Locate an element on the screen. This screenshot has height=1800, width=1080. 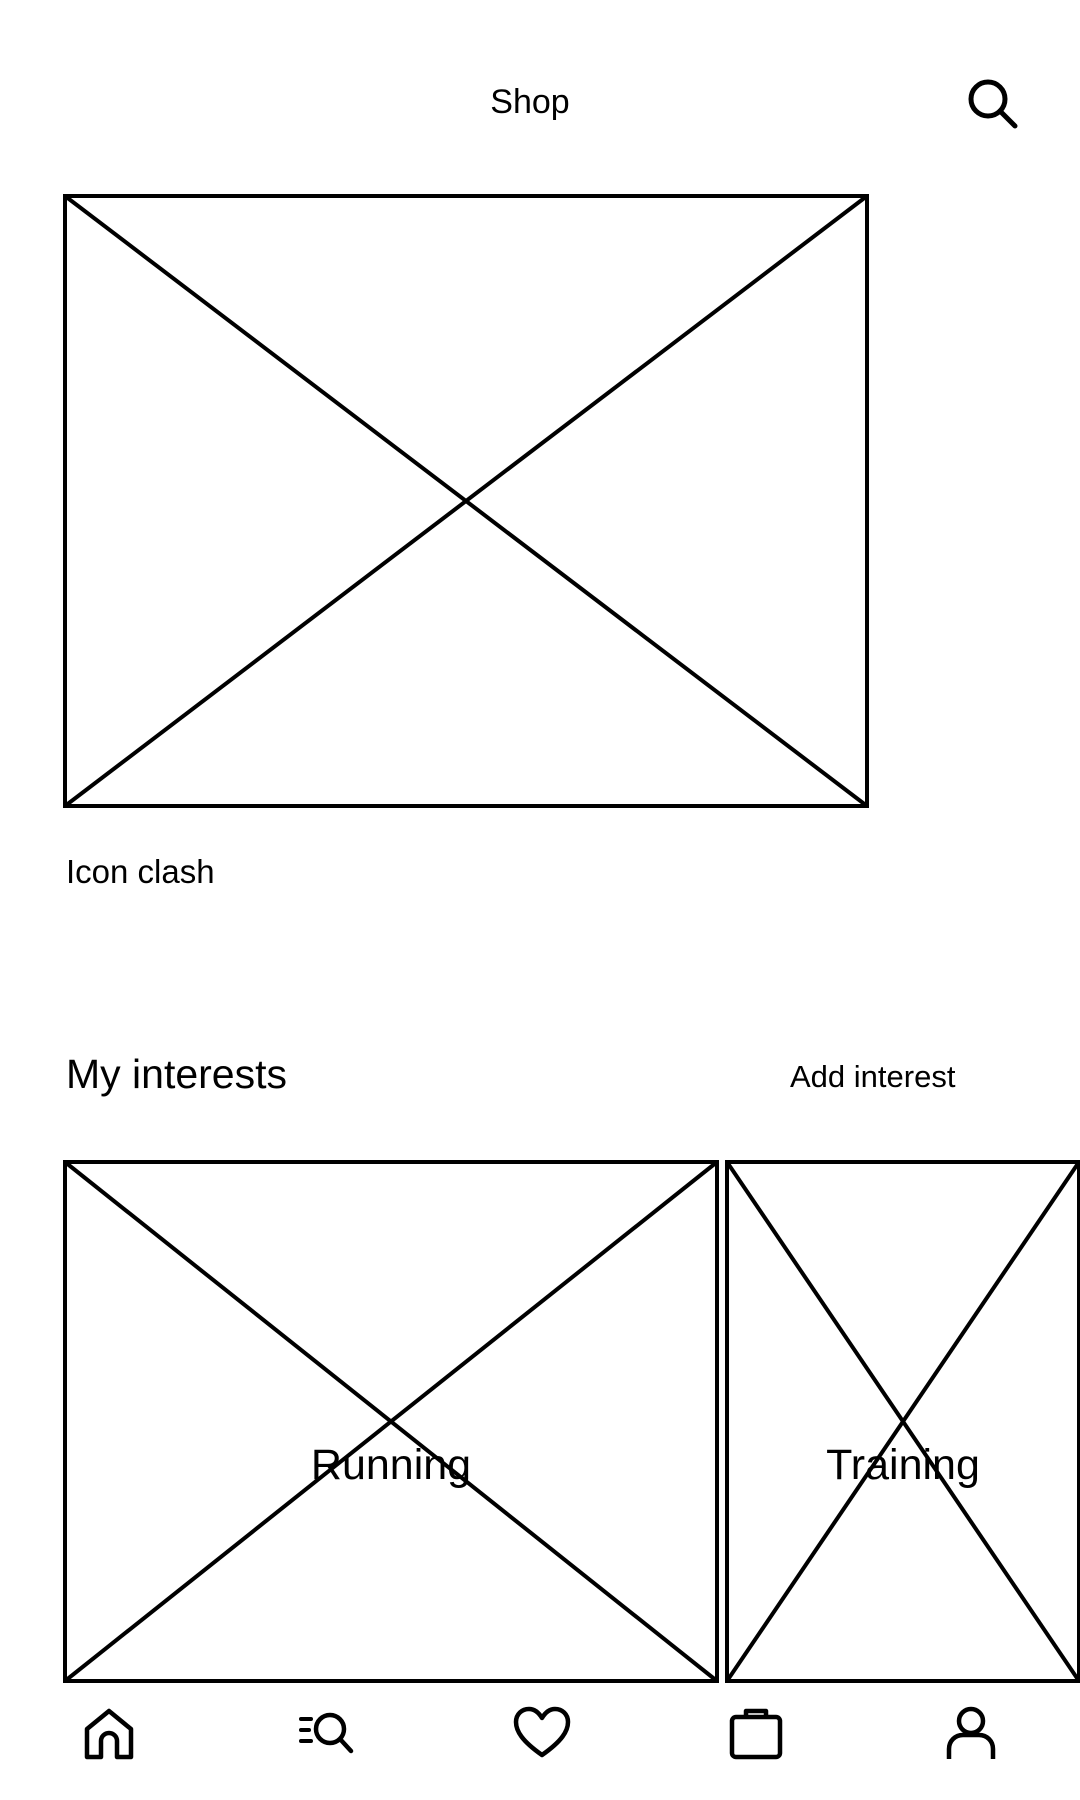
nav-item-discover is located at coordinates (325, 1740).